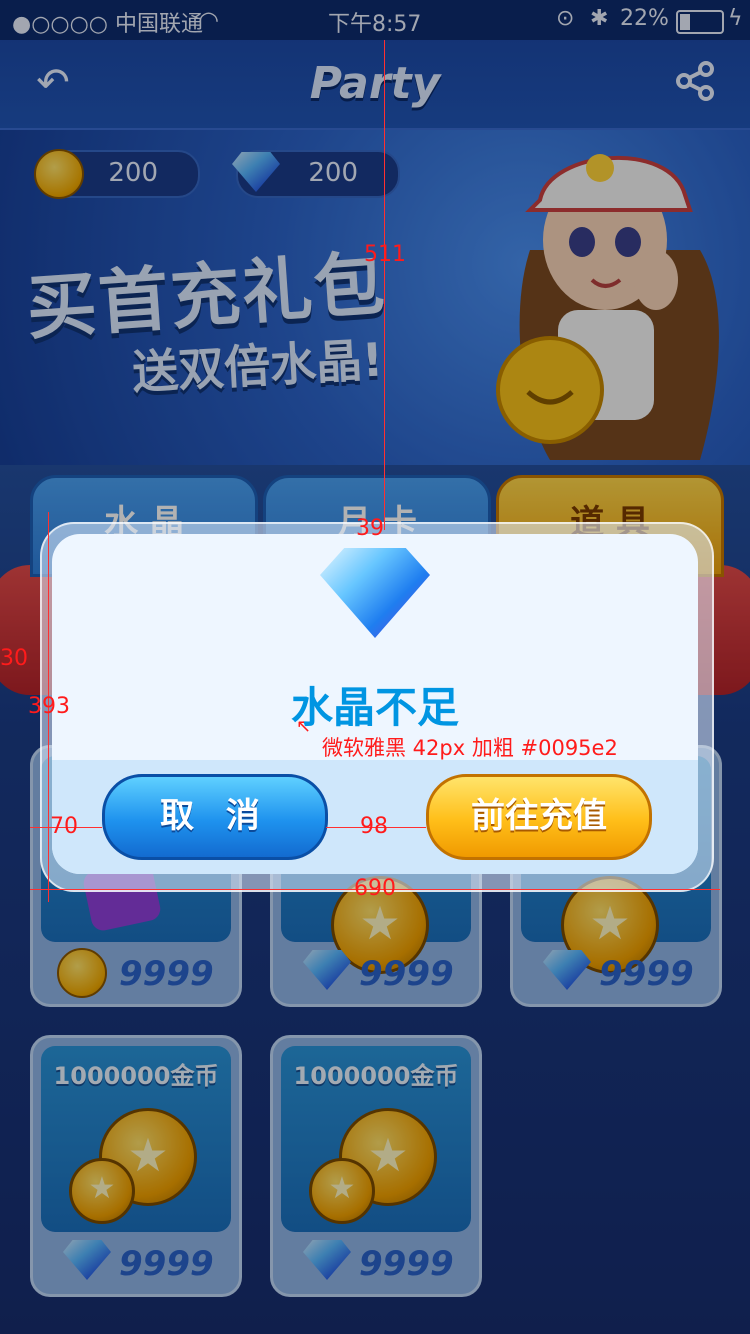  I want to click on dialog-title: 水晶不足, so click(374, 707).